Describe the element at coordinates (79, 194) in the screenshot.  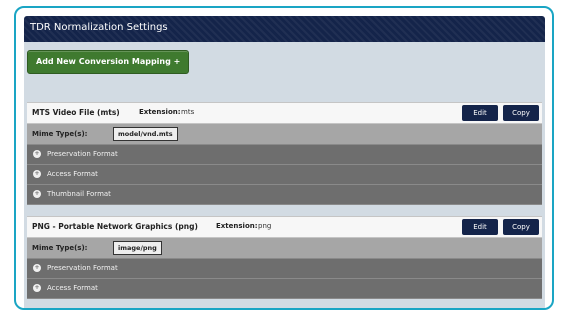
I see `format-label: Thumbnail Format` at that location.